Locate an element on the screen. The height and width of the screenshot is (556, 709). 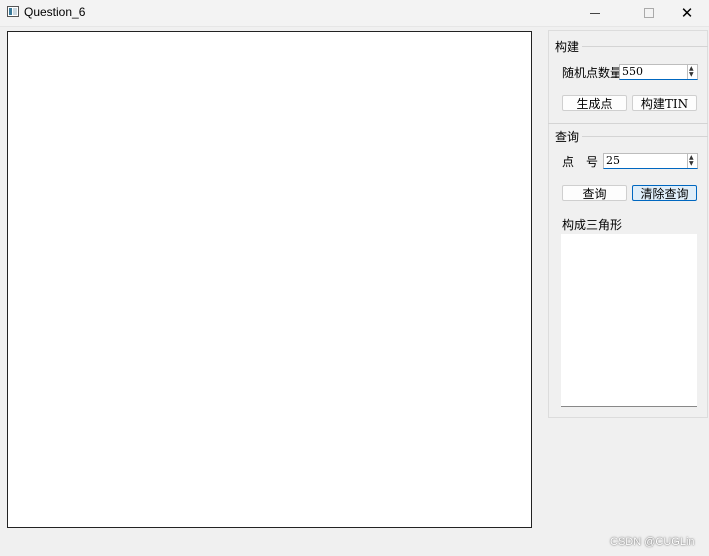
point-number-value: 25 is located at coordinates (613, 160).